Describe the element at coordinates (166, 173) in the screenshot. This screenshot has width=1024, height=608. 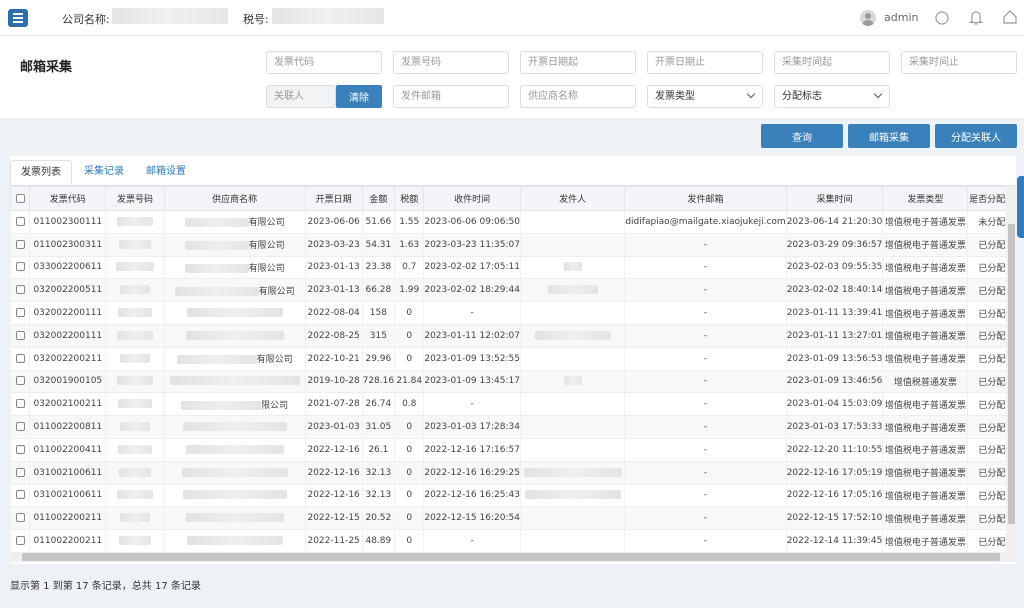
I see `tab-email-settings: 邮箱设置` at that location.